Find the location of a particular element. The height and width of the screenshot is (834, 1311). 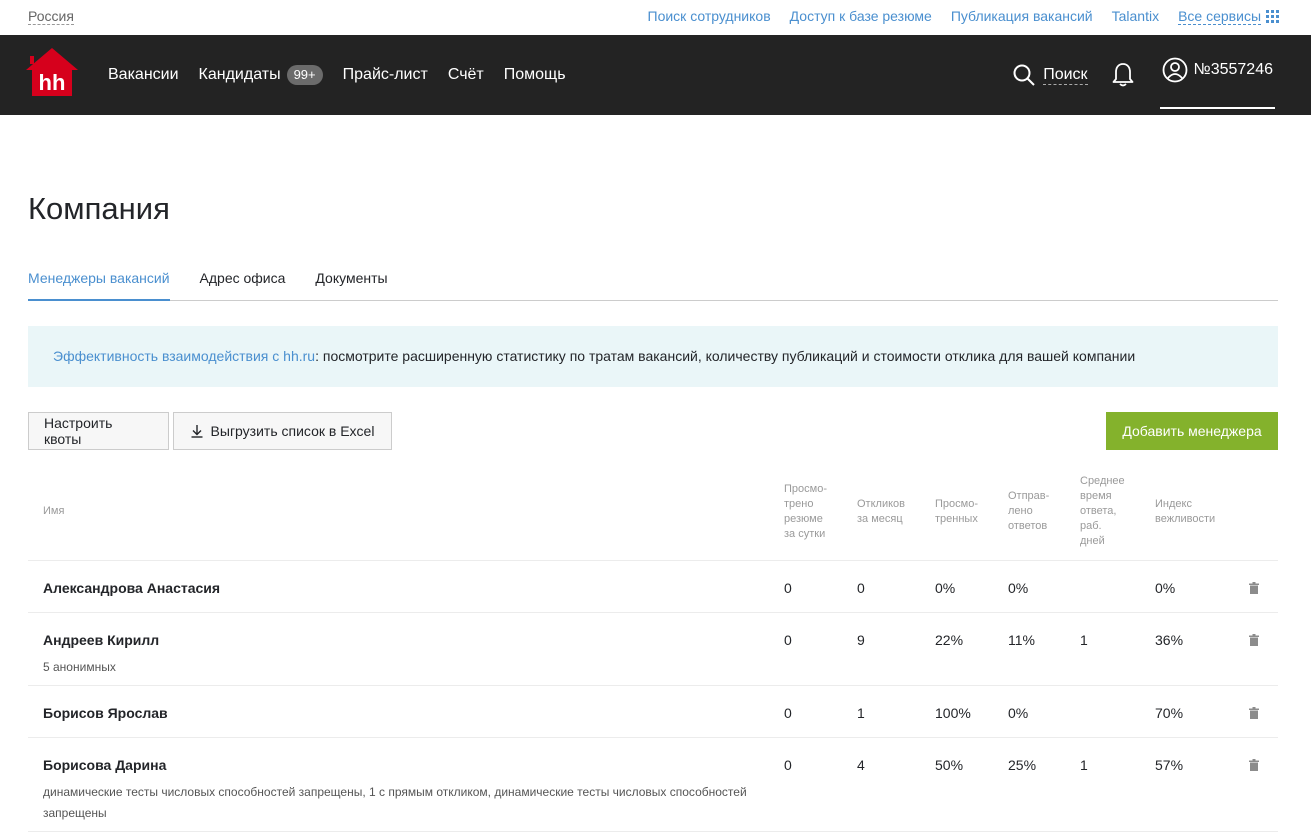

nav-item-vacancies: Вакансии is located at coordinates (143, 75).